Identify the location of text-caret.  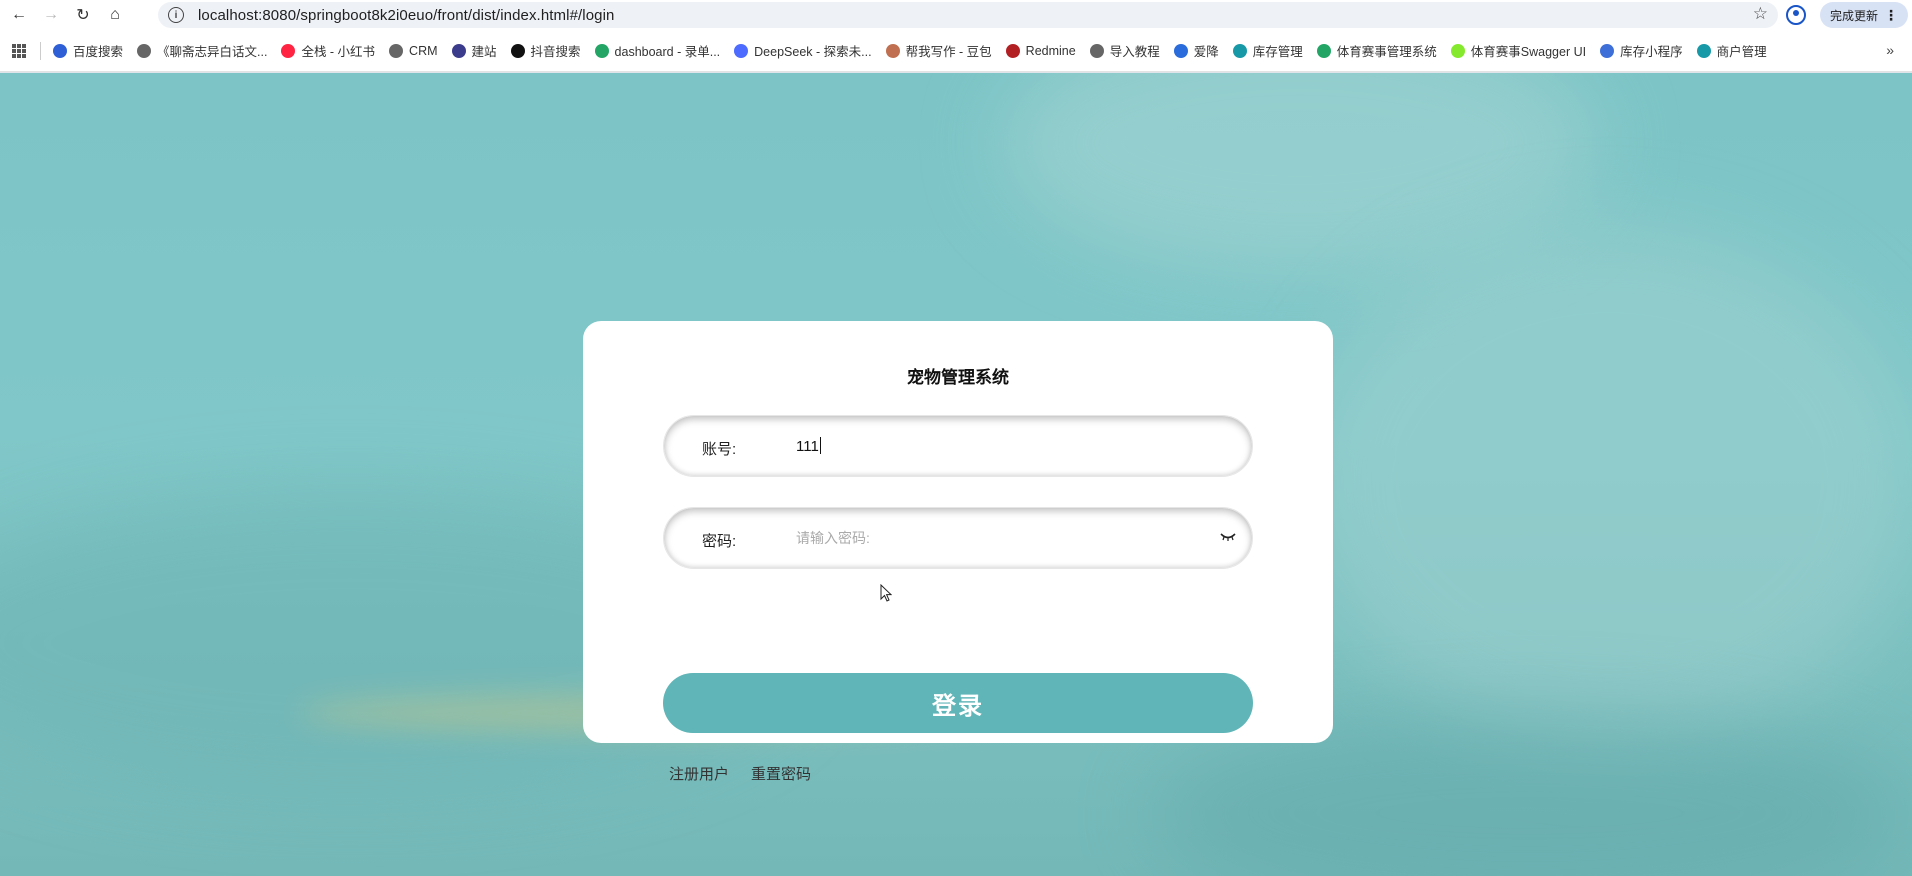
(820, 445).